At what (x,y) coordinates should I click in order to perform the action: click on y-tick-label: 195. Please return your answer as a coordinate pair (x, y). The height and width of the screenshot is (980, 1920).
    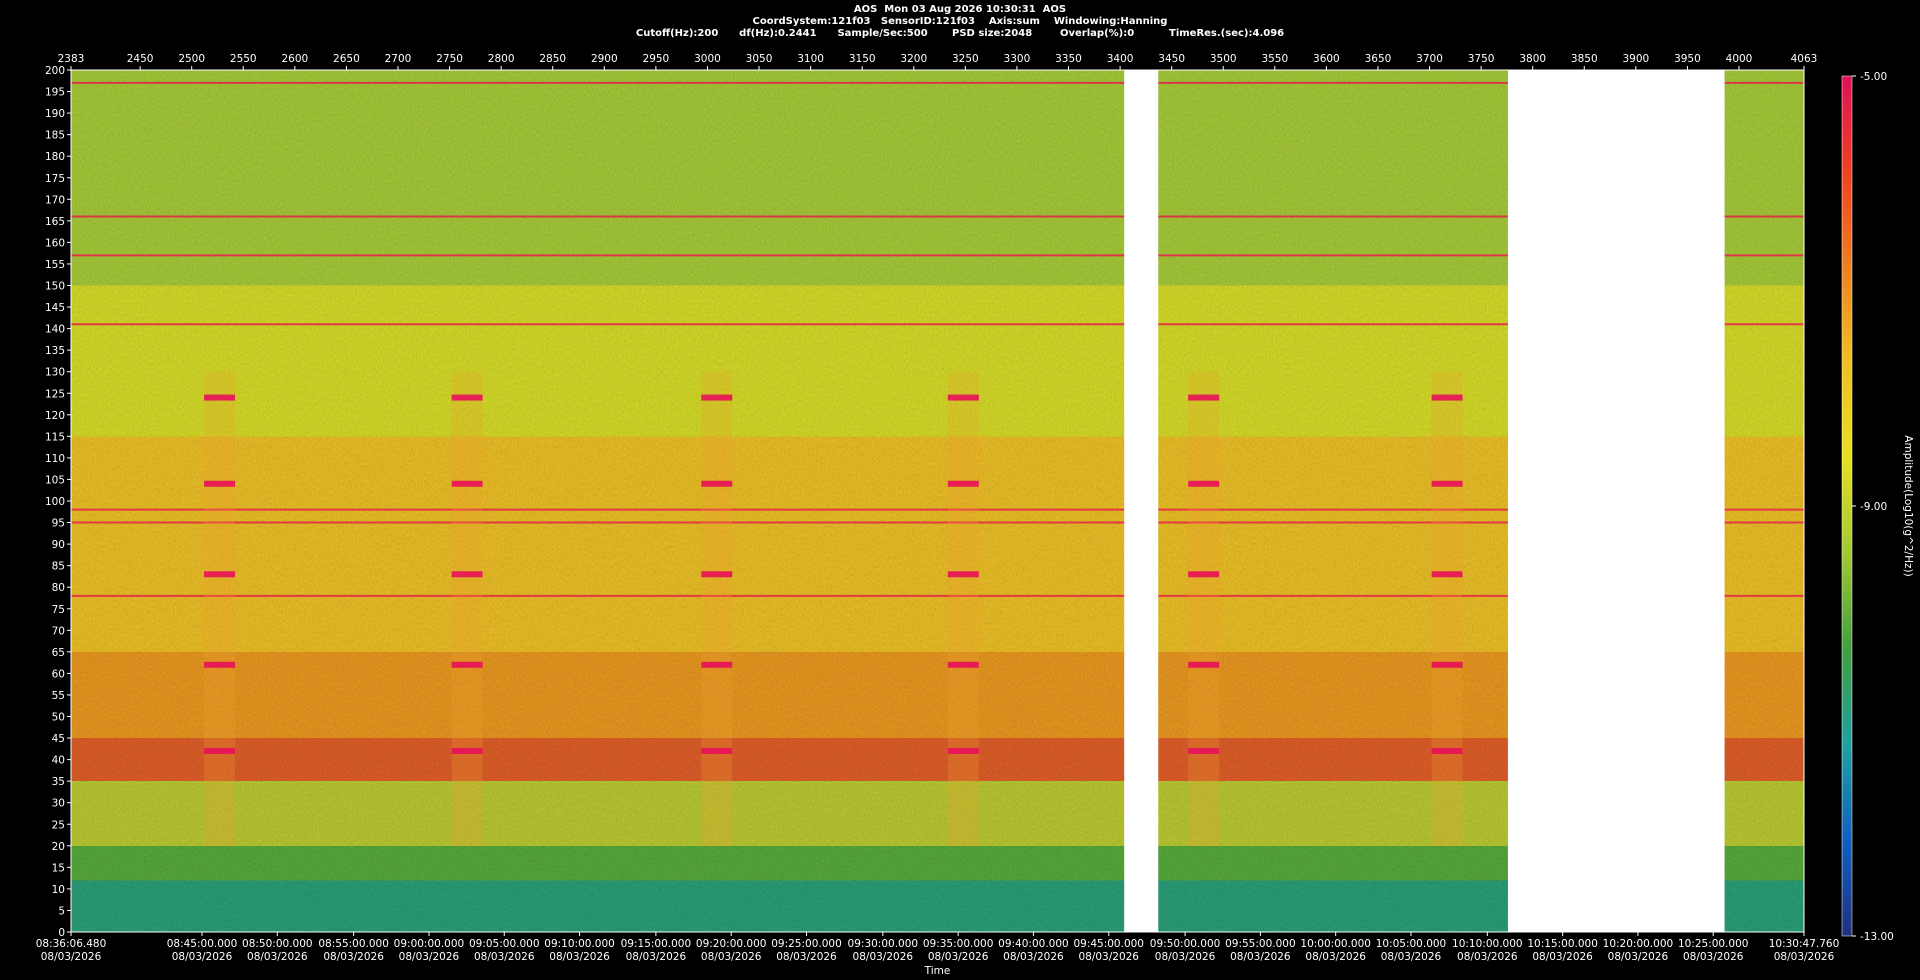
    Looking at the image, I should click on (55, 93).